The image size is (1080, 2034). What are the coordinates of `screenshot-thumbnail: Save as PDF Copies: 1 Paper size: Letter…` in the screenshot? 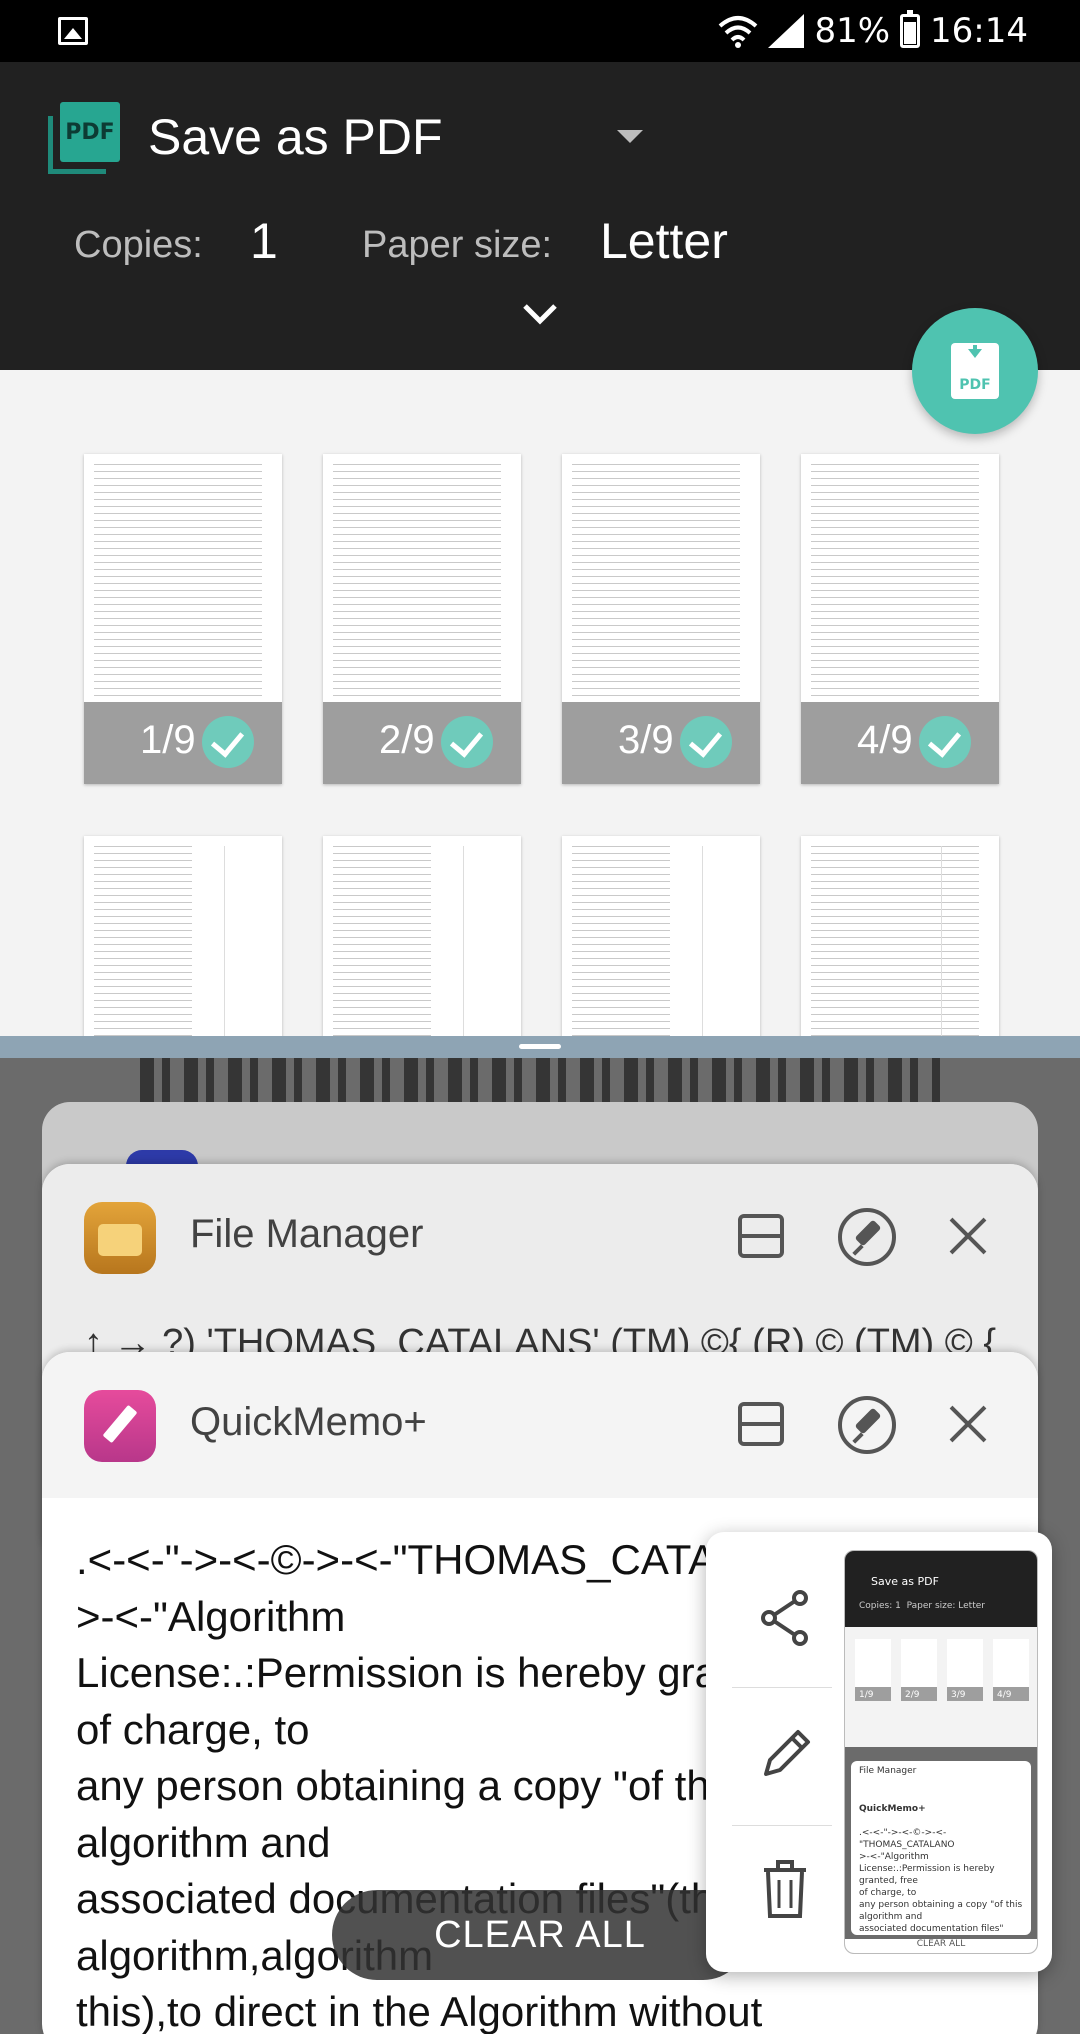 It's located at (941, 1752).